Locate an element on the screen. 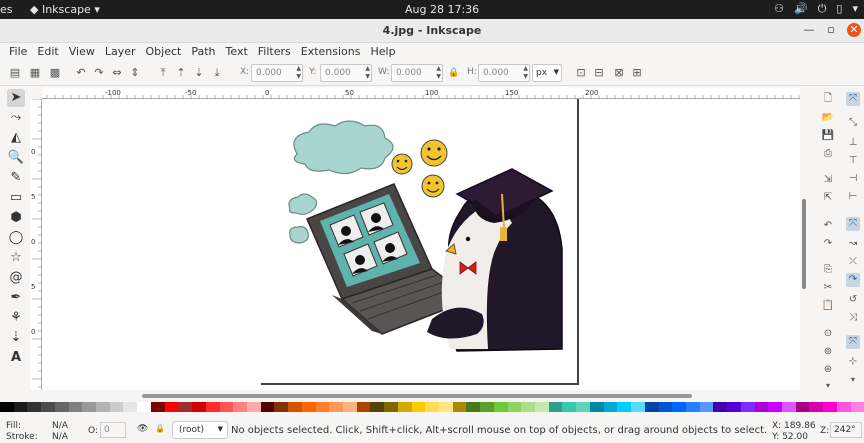 This screenshot has width=864, height=443. snap-bbox-edge-icon: ⊥ is located at coordinates (853, 143).